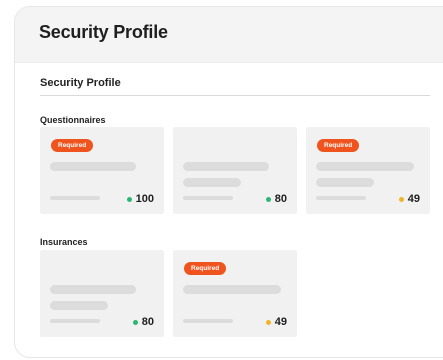 Image resolution: width=443 pixels, height=360 pixels. I want to click on insurances-label: Insurances, so click(64, 242).